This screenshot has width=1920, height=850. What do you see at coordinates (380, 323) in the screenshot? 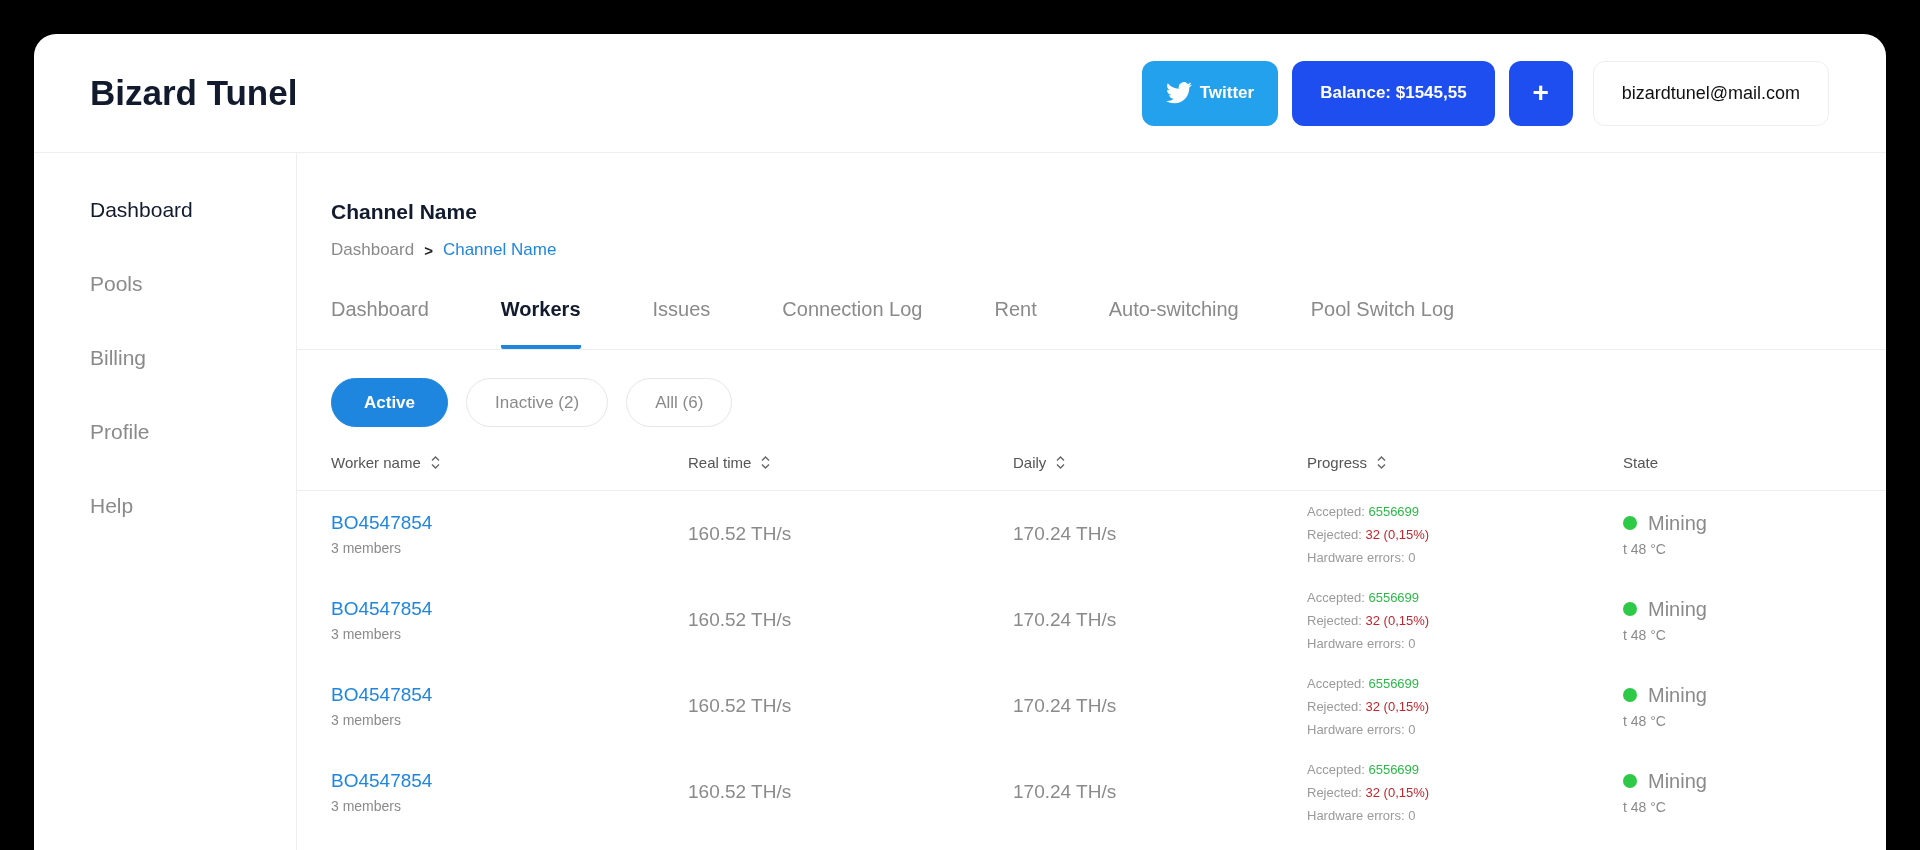
I see `tab: Dashboard` at bounding box center [380, 323].